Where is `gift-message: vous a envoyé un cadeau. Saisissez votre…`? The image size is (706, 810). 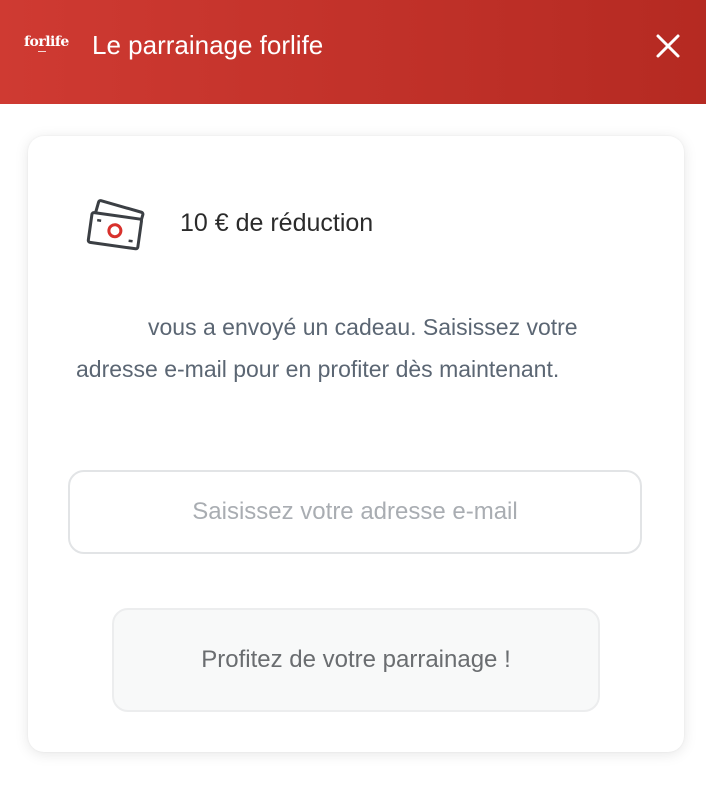
gift-message: vous a envoyé un cadeau. Saisissez votre… is located at coordinates (327, 348).